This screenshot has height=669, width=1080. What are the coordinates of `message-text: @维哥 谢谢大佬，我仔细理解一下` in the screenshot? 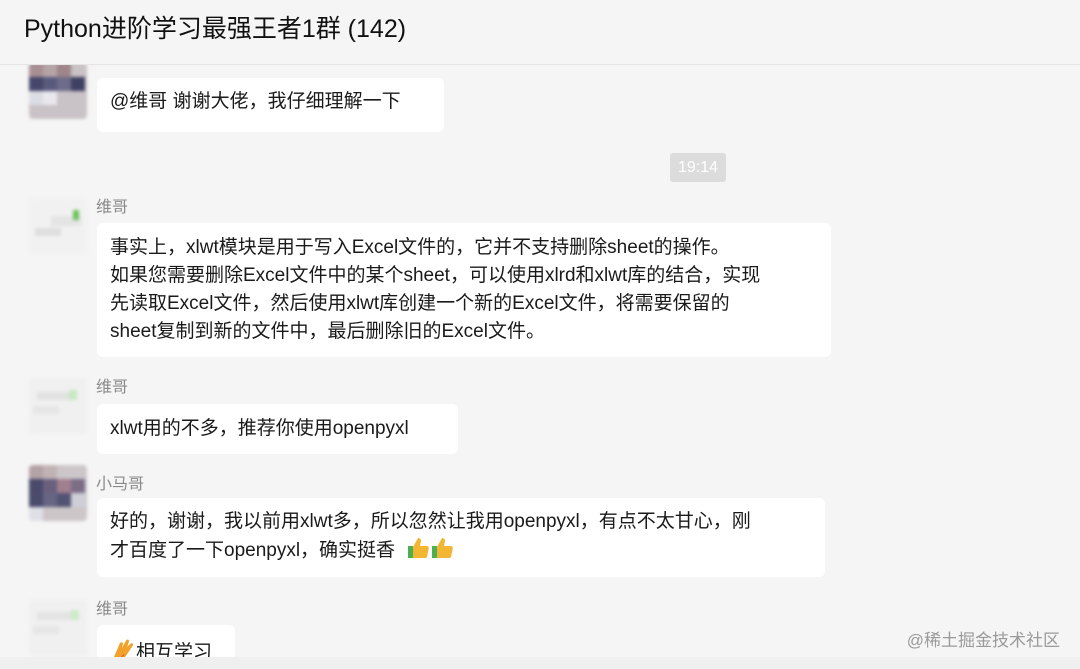 It's located at (255, 101).